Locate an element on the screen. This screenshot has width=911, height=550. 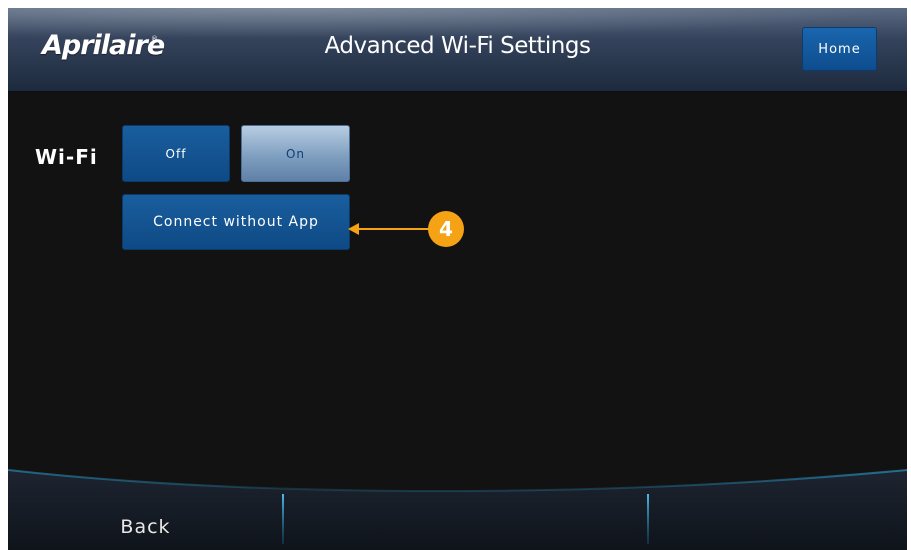
footer-right-slot is located at coordinates (778, 519).